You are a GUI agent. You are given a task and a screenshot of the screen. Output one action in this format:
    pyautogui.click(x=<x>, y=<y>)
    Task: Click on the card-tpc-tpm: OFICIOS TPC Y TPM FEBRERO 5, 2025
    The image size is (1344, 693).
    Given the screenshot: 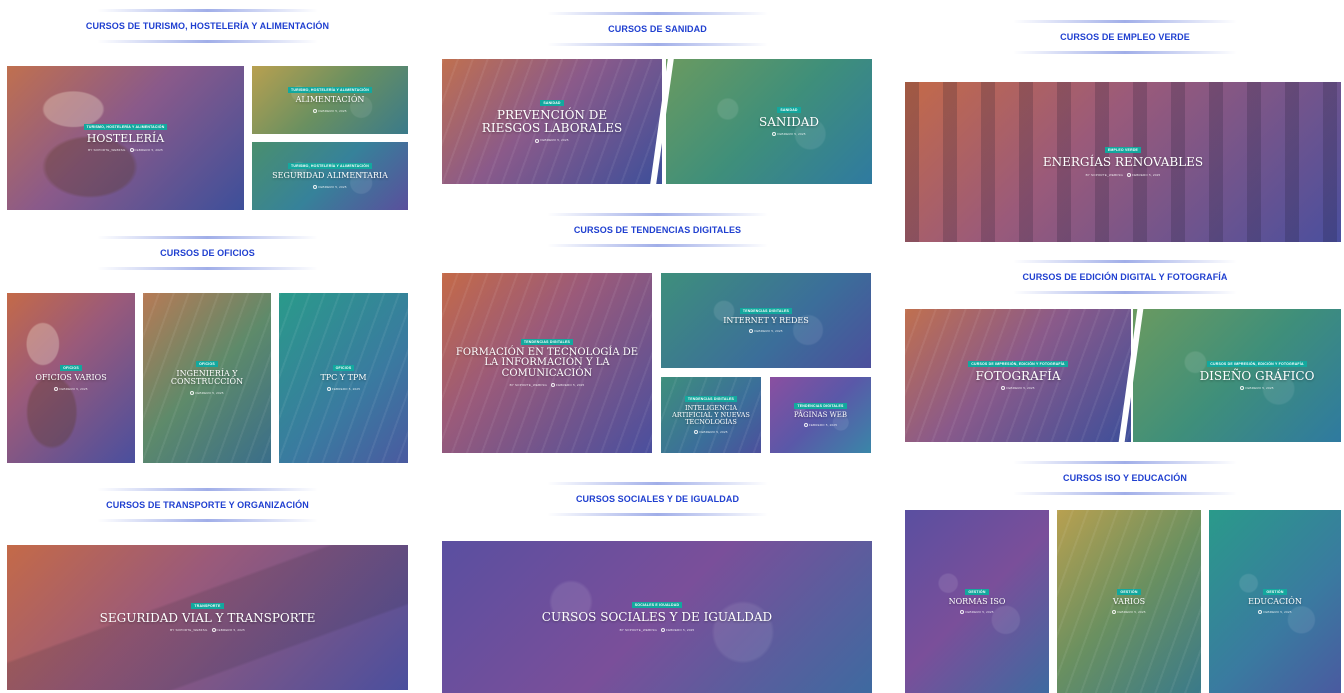 What is the action you would take?
    pyautogui.click(x=343, y=378)
    